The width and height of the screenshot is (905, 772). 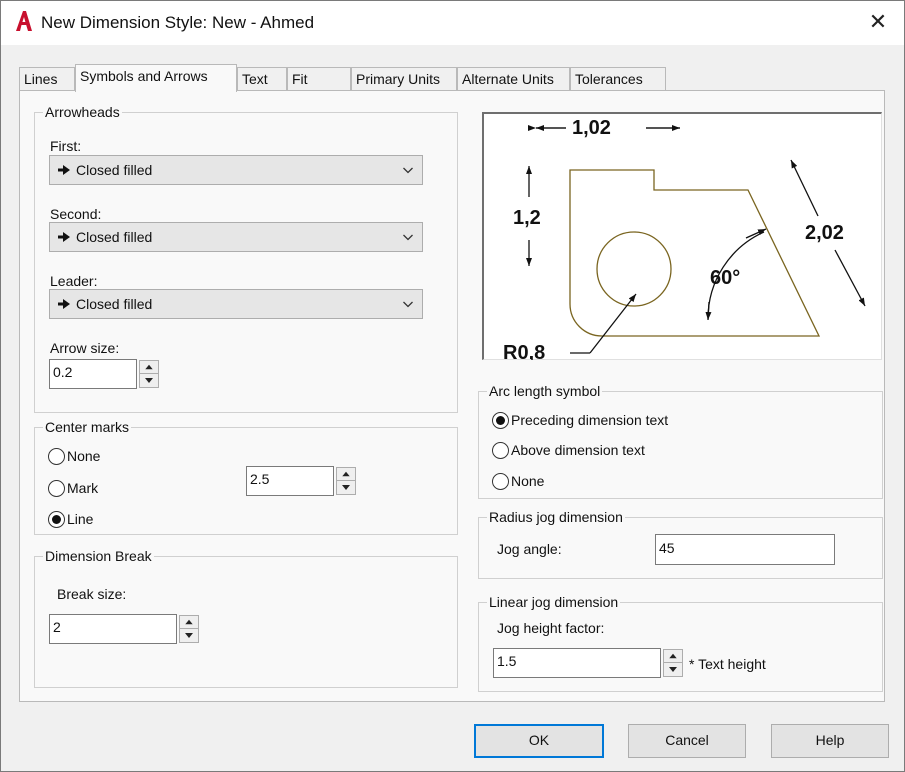 I want to click on center-mark-none-radio: None, so click(x=93, y=457).